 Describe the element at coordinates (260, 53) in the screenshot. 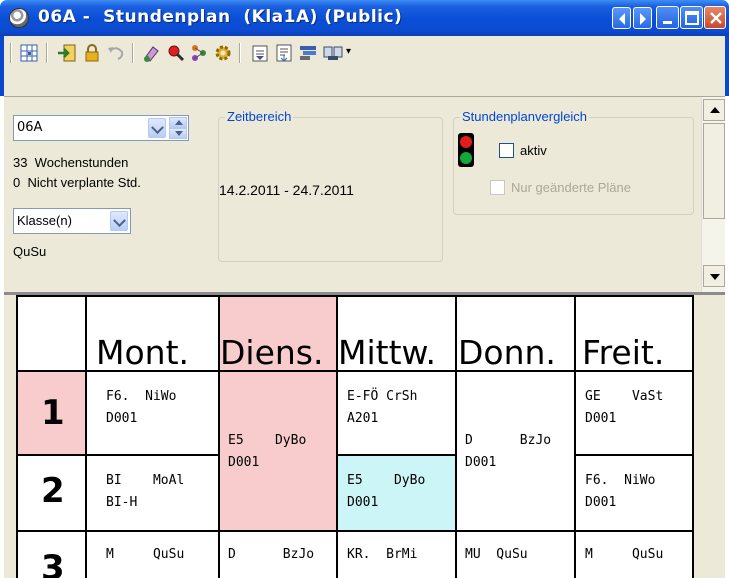

I see `print-icon` at that location.